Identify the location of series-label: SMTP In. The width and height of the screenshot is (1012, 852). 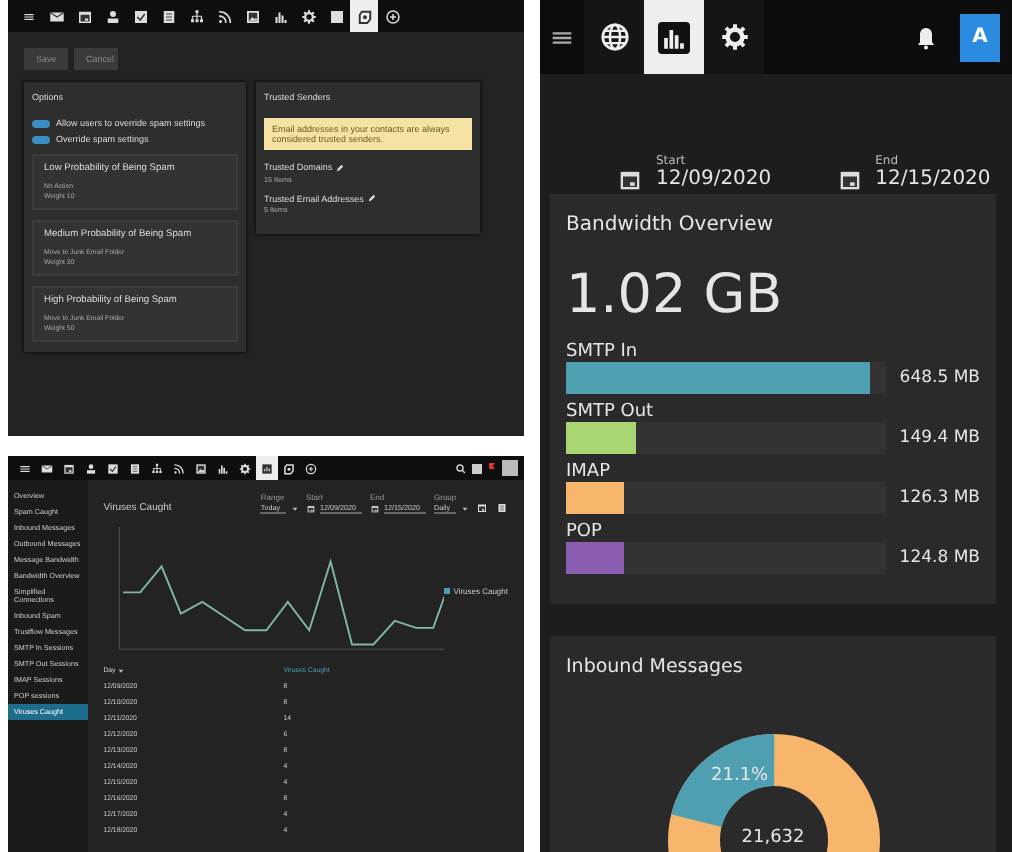
(603, 352).